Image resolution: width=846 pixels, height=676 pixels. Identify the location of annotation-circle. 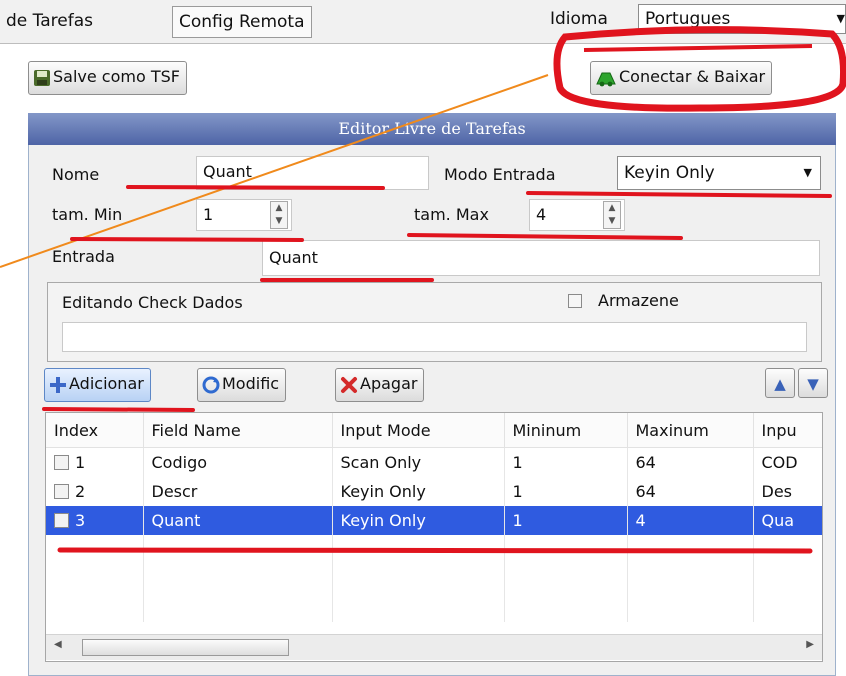
(699, 69).